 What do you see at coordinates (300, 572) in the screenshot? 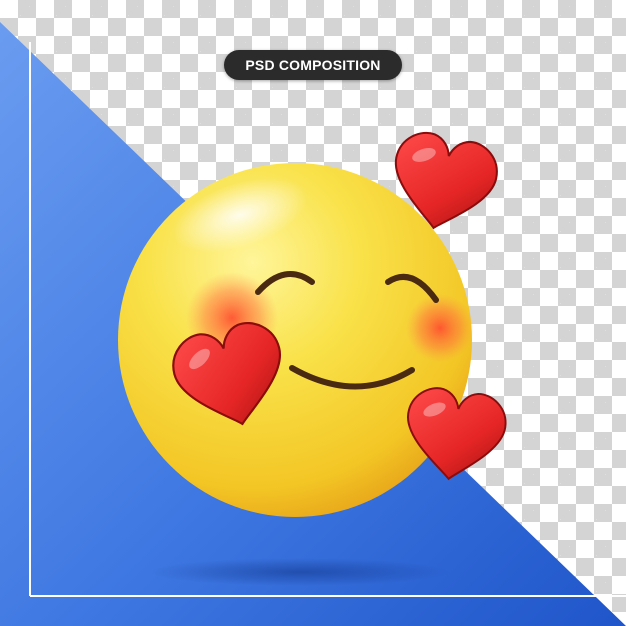
I see `emoji-shadow` at bounding box center [300, 572].